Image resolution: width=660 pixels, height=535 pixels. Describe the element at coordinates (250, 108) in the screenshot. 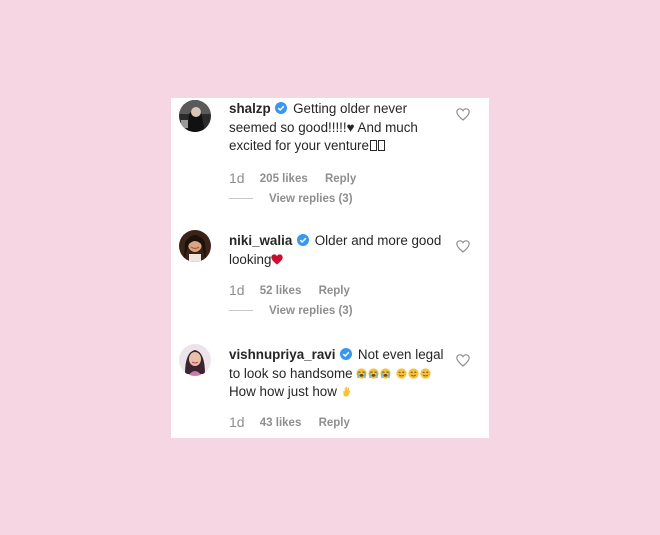

I see `username: shalzp` at that location.